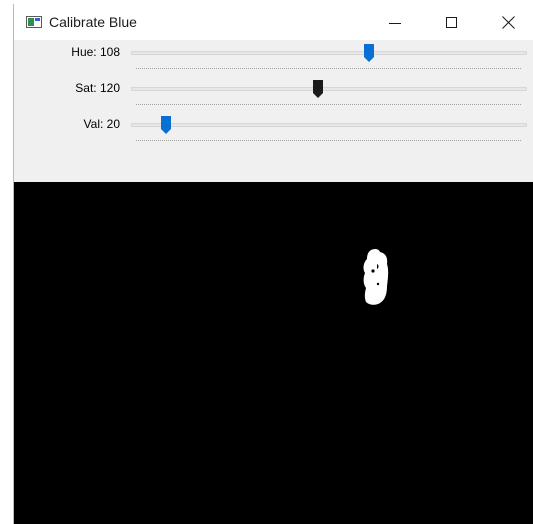 The height and width of the screenshot is (524, 533). What do you see at coordinates (273, 22) in the screenshot?
I see `title-bar: Calibrate Blue` at bounding box center [273, 22].